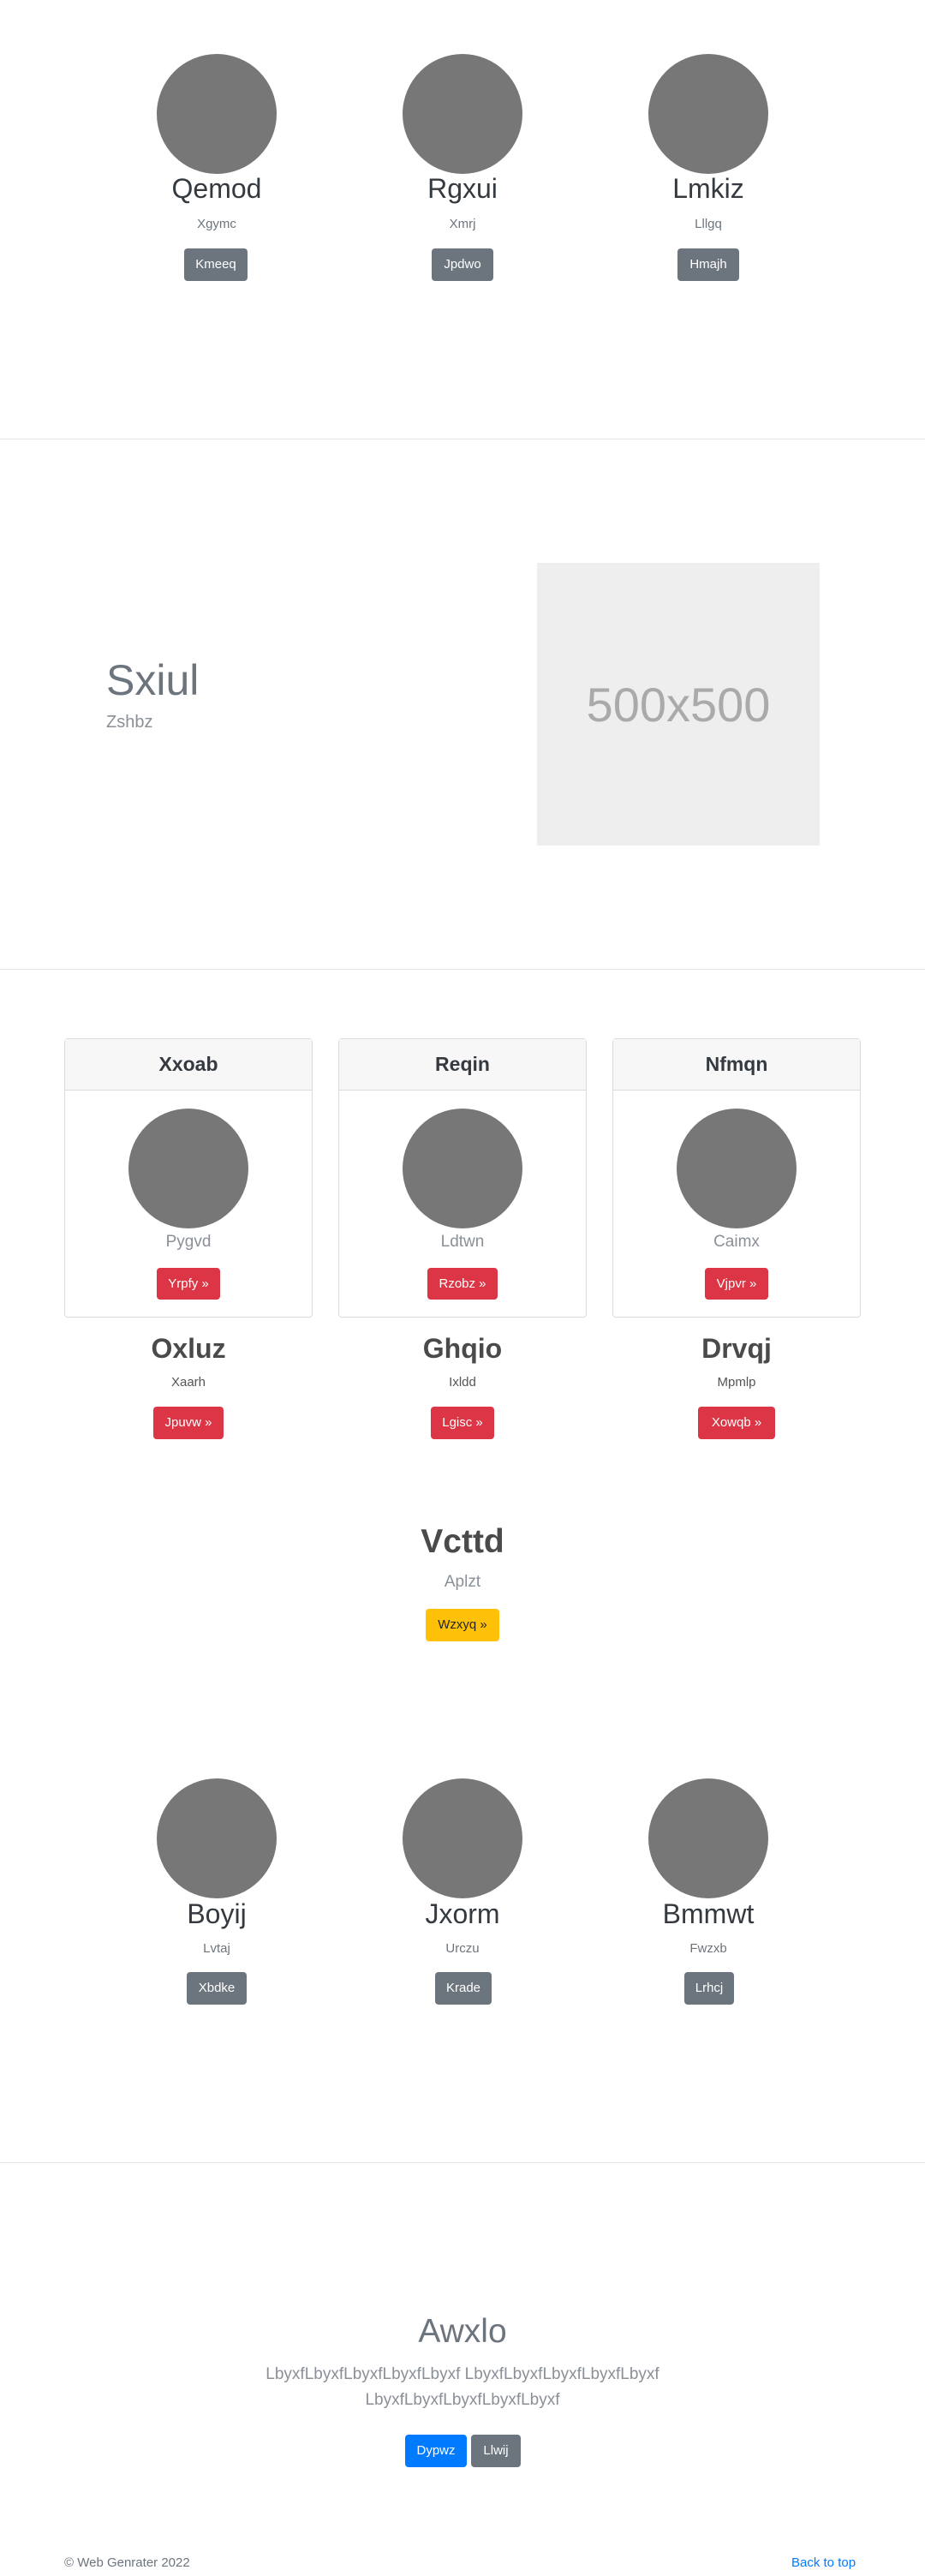 This screenshot has height=2576, width=925. I want to click on card-header: Xxoab, so click(189, 1065).